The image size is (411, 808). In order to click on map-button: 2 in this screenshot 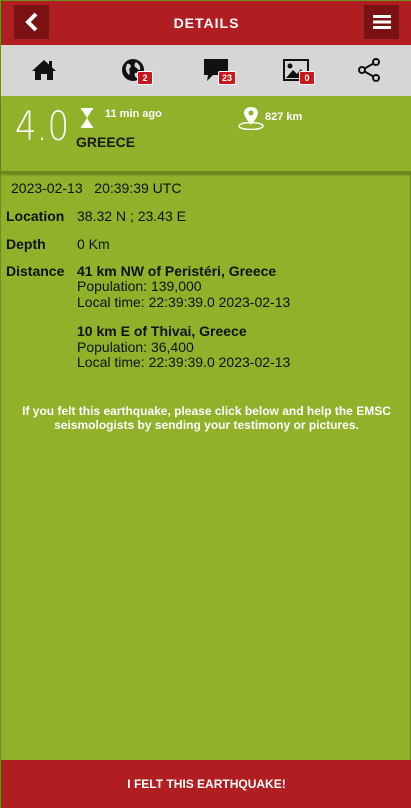, I will do `click(133, 70)`.